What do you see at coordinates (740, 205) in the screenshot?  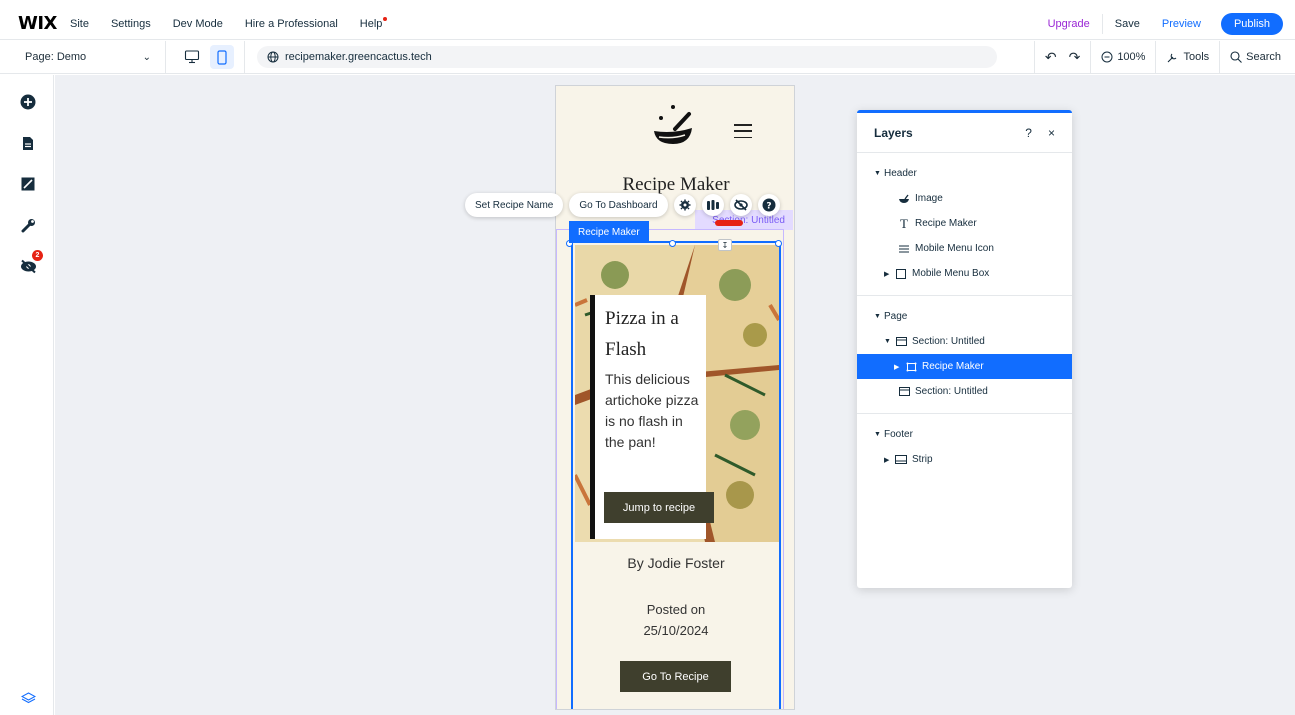 I see `hide-eye-icon` at bounding box center [740, 205].